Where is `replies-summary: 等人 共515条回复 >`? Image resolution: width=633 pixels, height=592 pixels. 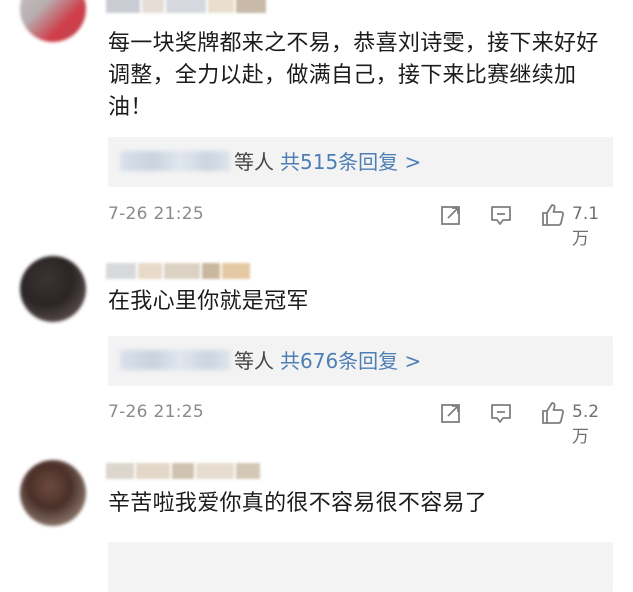
replies-summary: 等人 共515条回复 > is located at coordinates (327, 162).